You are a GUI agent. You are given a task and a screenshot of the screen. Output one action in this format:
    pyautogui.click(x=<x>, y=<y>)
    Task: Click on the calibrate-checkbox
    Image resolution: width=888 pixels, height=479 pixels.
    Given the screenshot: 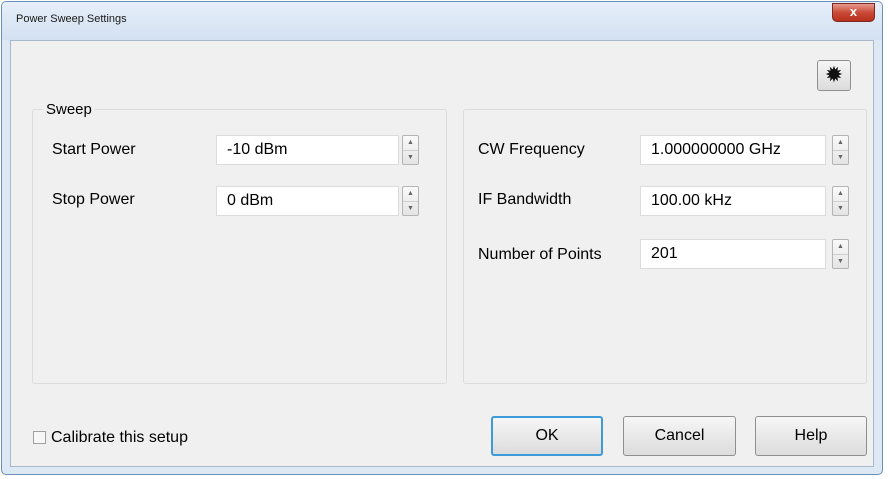 What is the action you would take?
    pyautogui.click(x=39, y=437)
    